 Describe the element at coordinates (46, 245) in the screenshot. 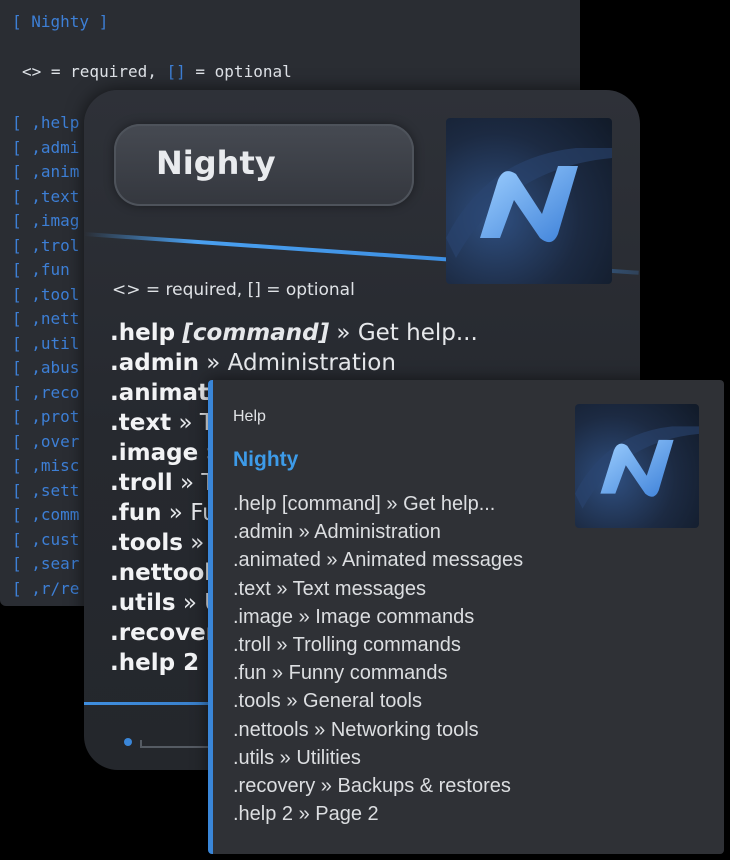

I see `code-row-troll: [ ,trol` at that location.